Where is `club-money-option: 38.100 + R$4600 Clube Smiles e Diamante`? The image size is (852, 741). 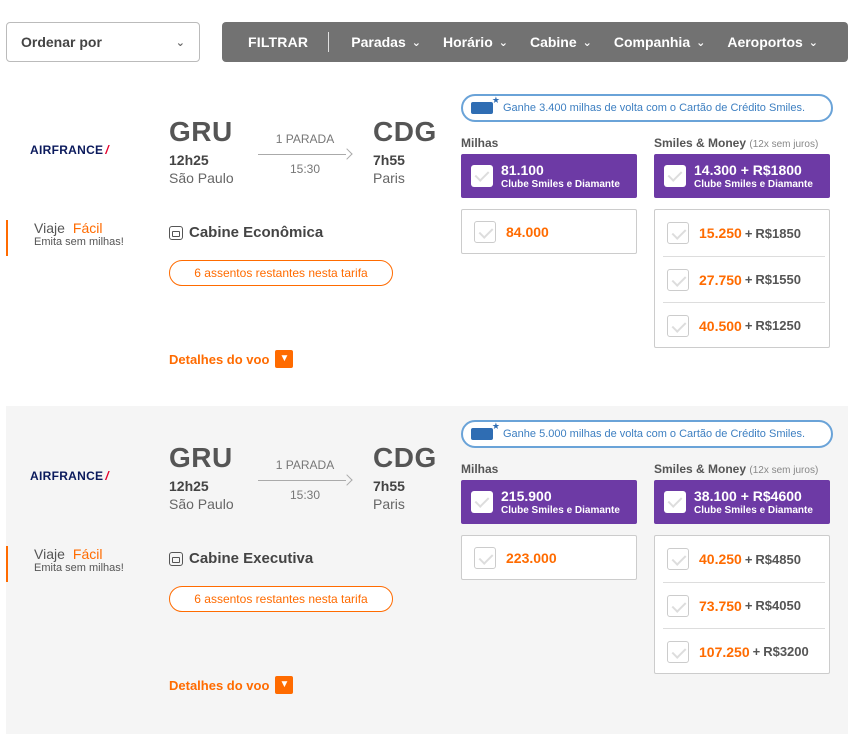
club-money-option: 38.100 + R$4600 Clube Smiles e Diamante is located at coordinates (742, 502).